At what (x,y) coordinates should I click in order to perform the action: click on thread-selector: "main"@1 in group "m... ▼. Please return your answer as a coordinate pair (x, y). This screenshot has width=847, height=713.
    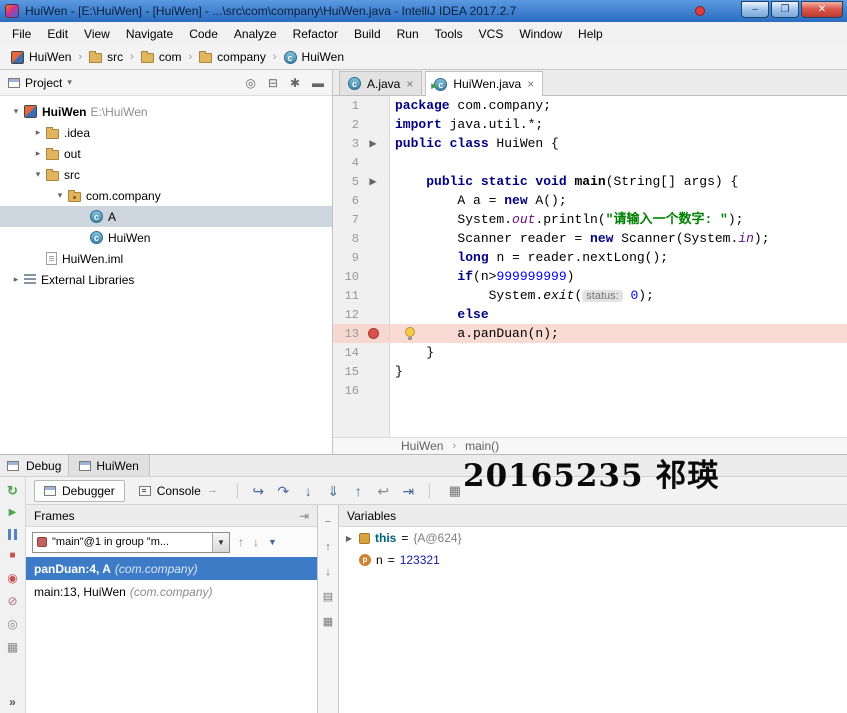
    Looking at the image, I should click on (131, 542).